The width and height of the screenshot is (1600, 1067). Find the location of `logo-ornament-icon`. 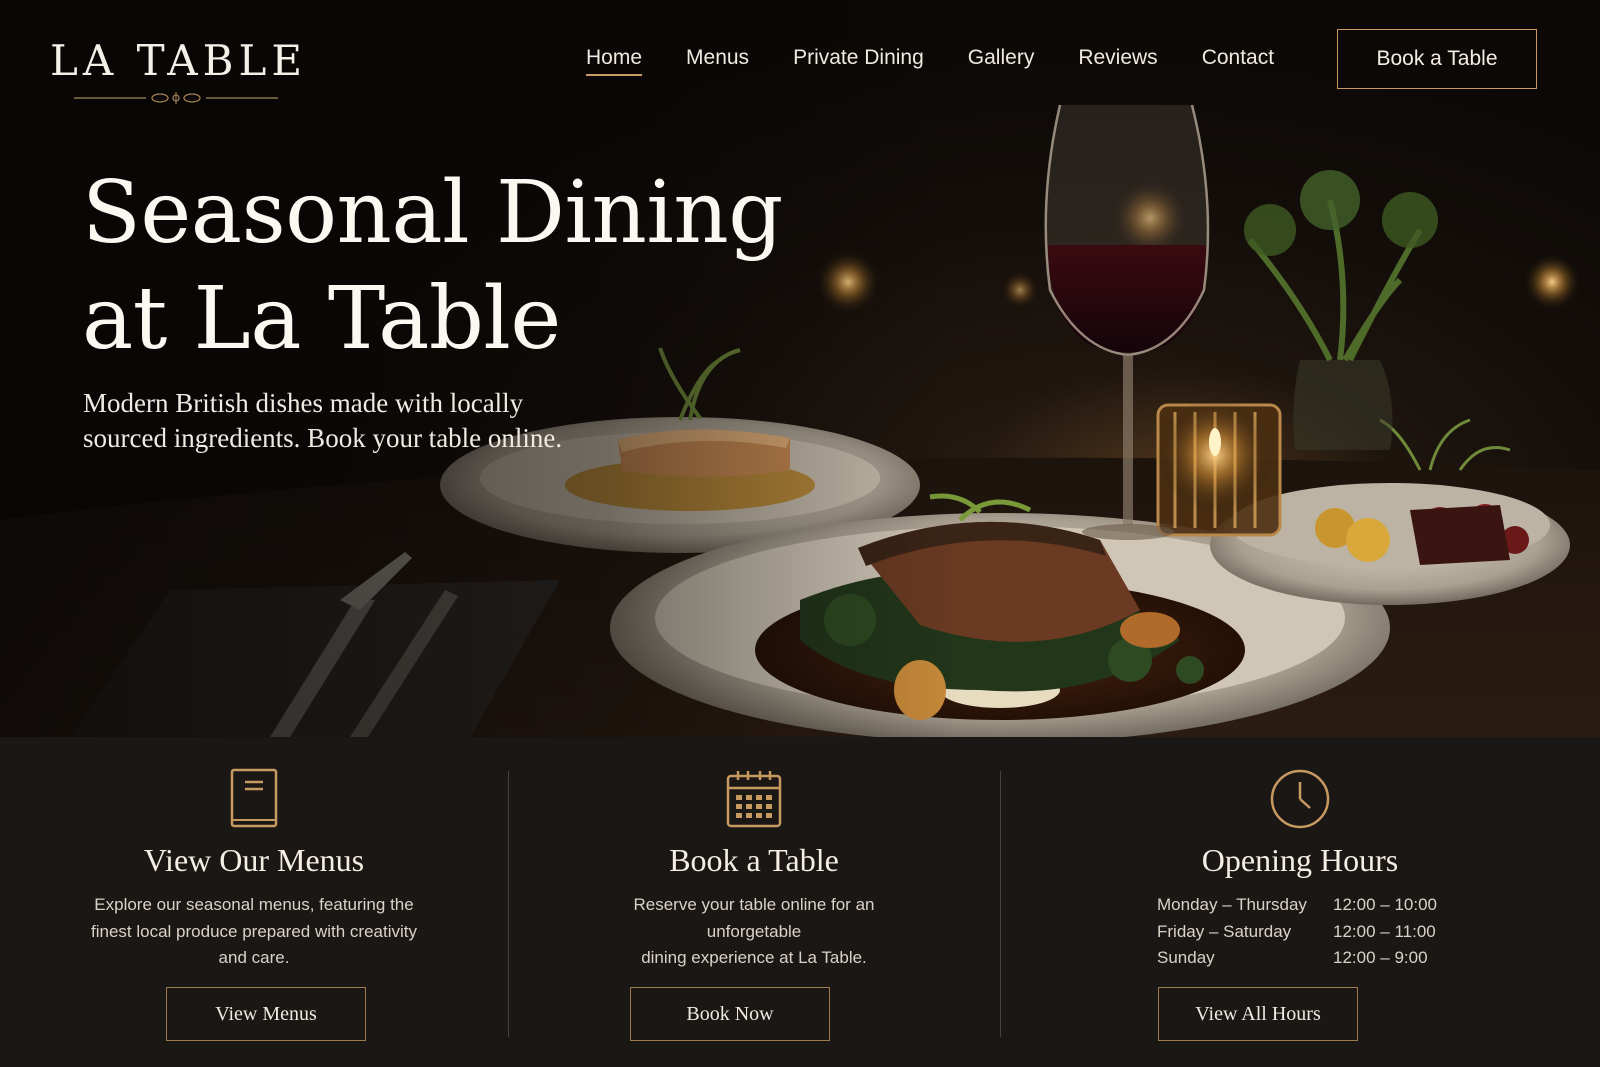

logo-ornament-icon is located at coordinates (176, 98).